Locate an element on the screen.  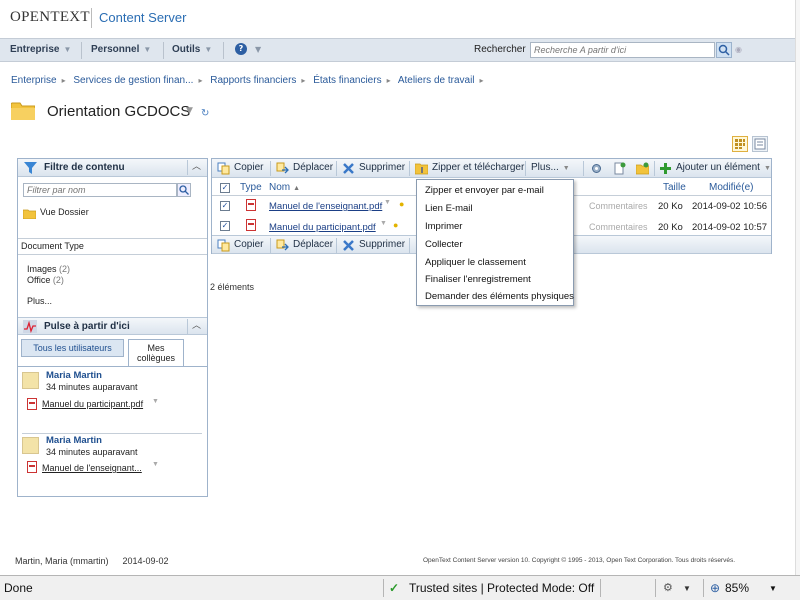
search-options-icon: ◉ is located at coordinates (738, 49).